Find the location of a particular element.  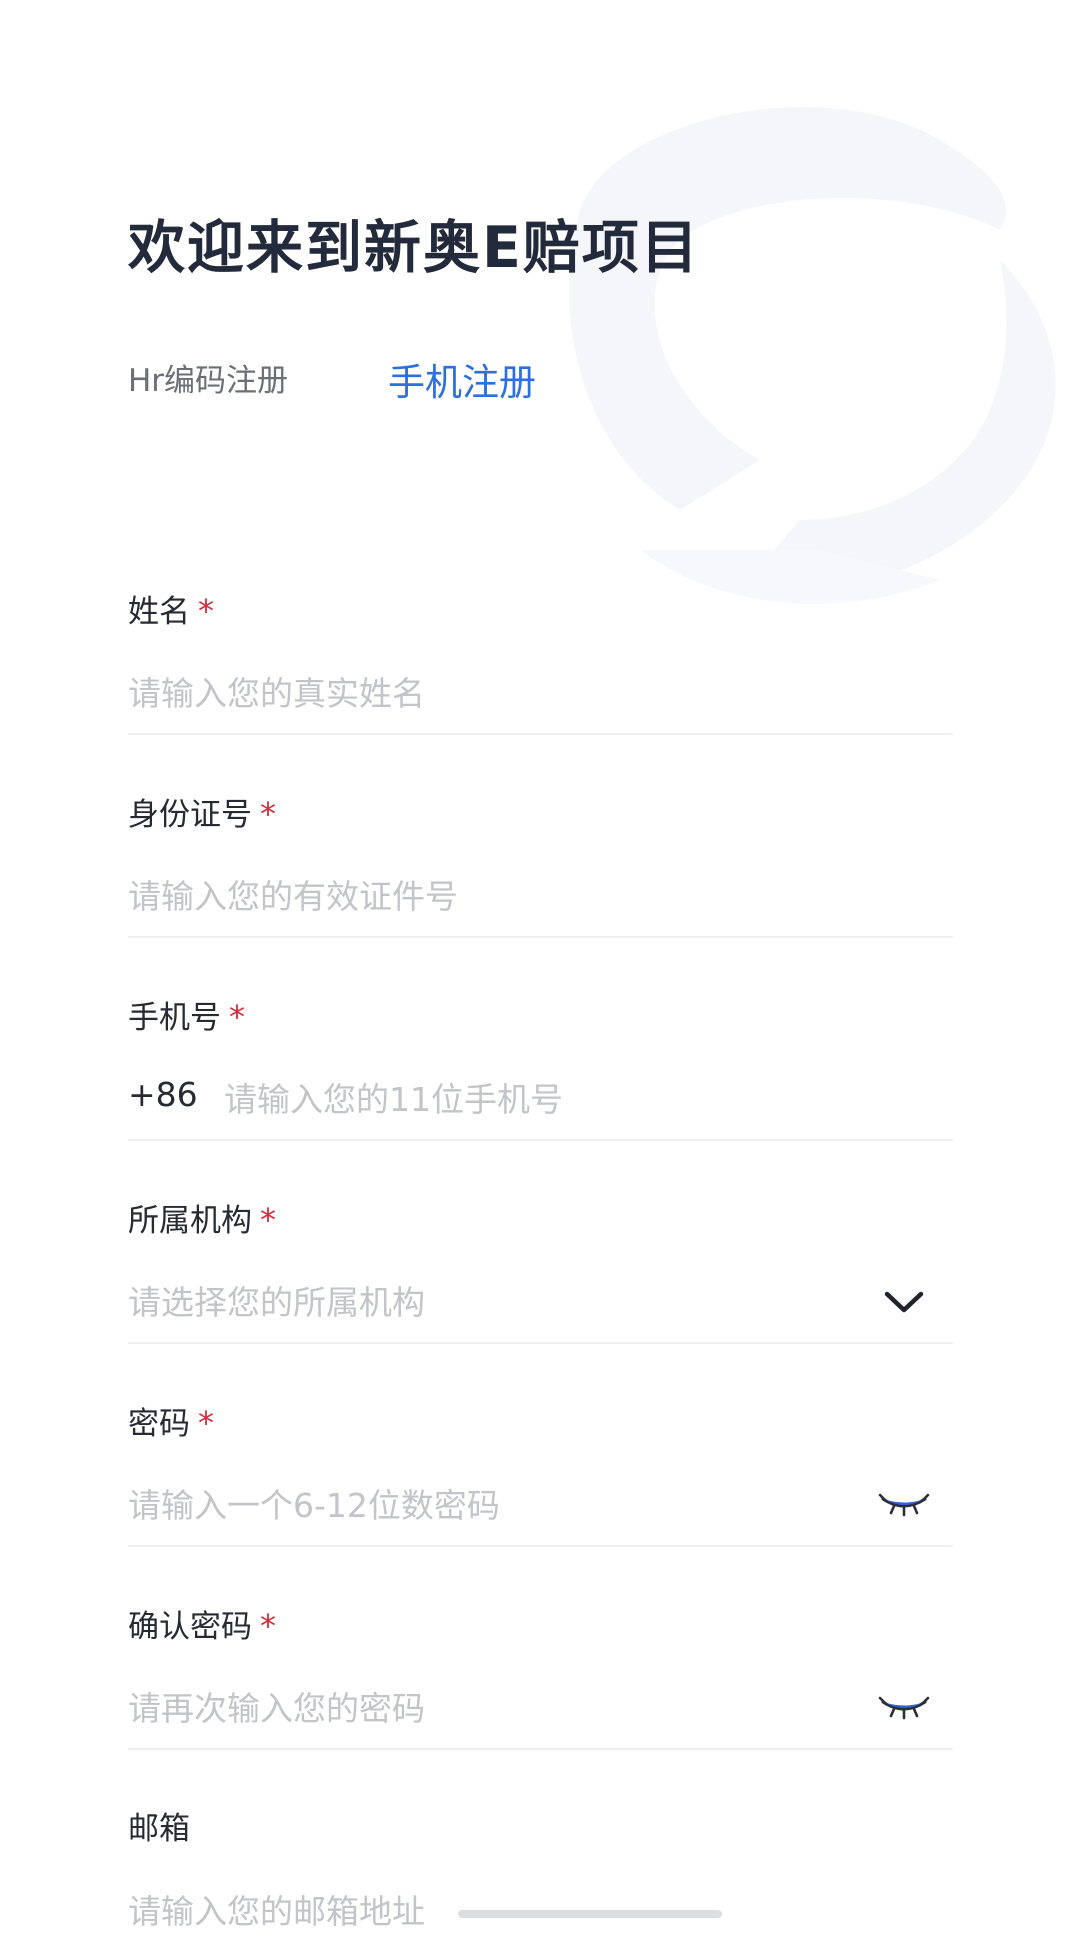

confirm-password-input is located at coordinates (478, 1708).